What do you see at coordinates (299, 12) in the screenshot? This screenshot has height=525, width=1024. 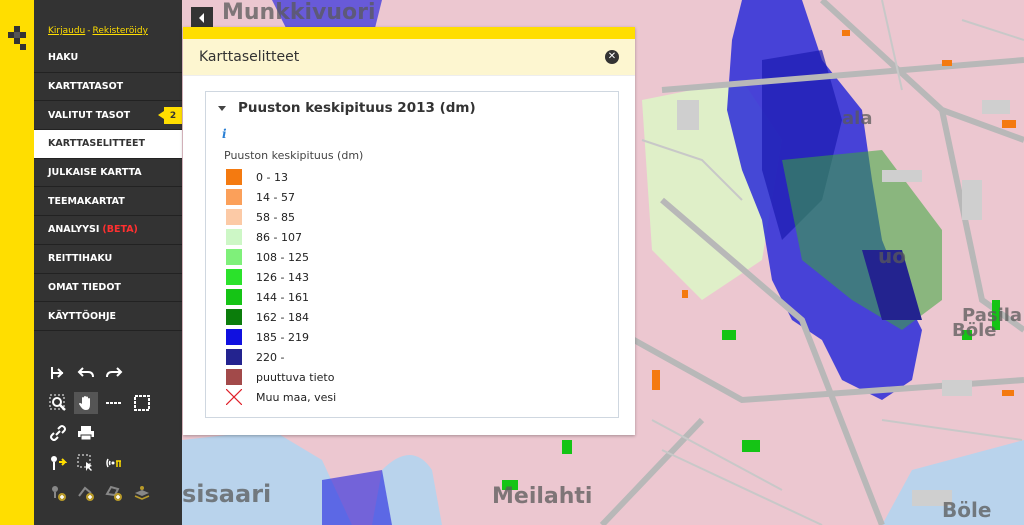 I see `map-place-label: Munkkivuori` at bounding box center [299, 12].